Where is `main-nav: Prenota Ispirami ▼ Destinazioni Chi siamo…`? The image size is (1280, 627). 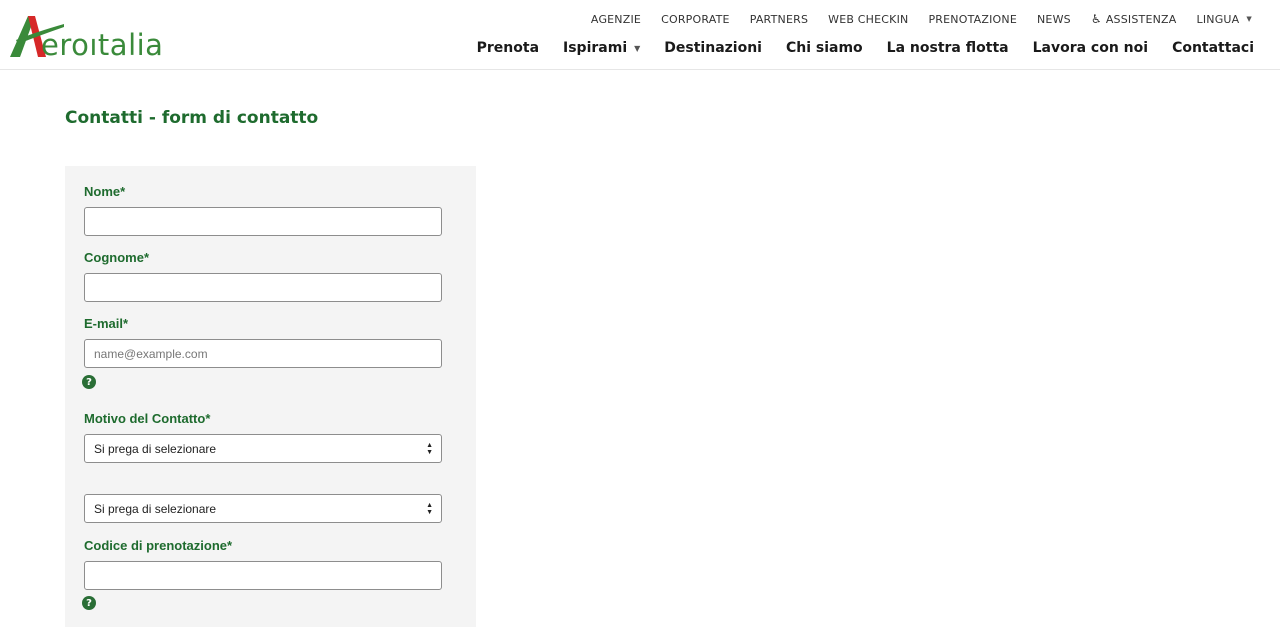
main-nav: Prenota Ispirami ▼ Destinazioni Chi siamo… is located at coordinates (865, 48).